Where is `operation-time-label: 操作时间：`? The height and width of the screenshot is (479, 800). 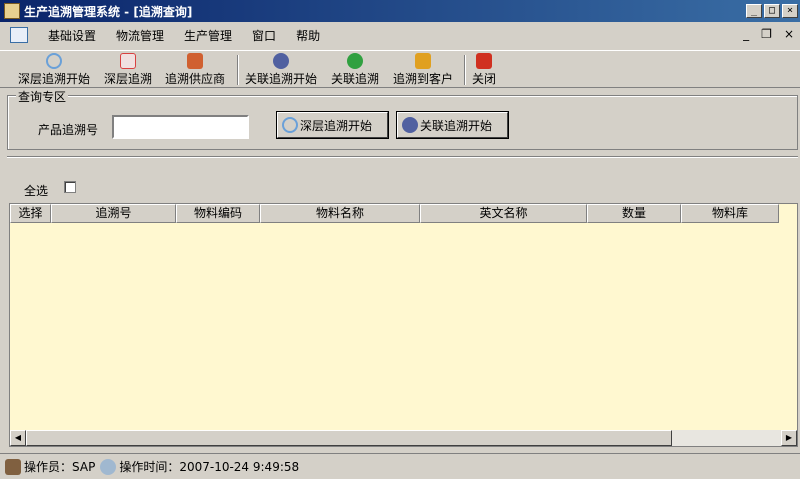
operation-time-label: 操作时间： is located at coordinates (149, 467).